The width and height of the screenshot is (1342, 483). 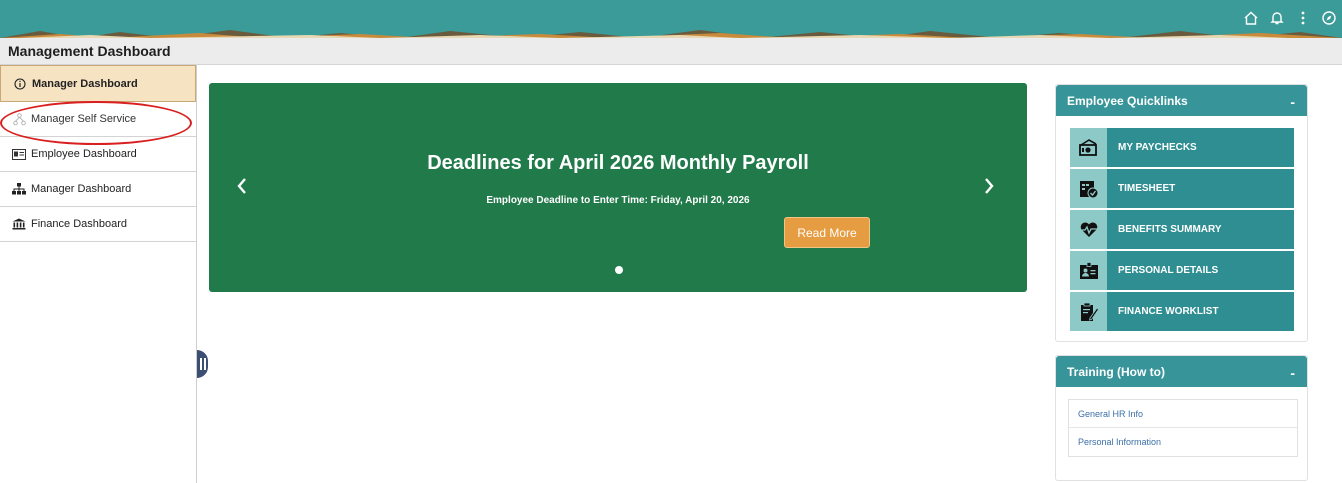 I want to click on sidebar-item-manager-dashboard: Manager Dashboard, so click(x=98, y=189).